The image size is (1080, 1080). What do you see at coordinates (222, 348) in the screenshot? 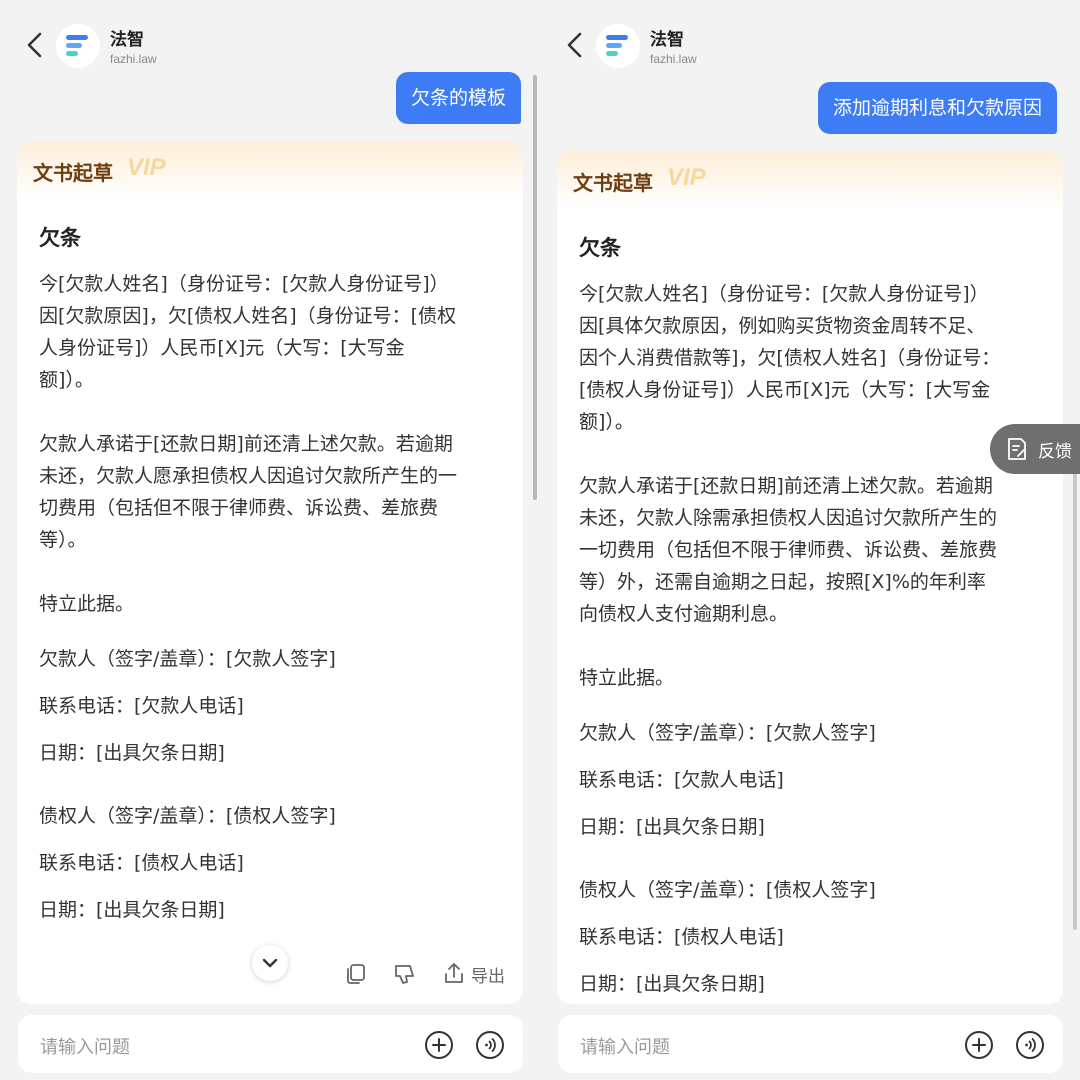
I see `text-line: 人身份证号]）人民币[X]元（大写：[大写金` at bounding box center [222, 348].